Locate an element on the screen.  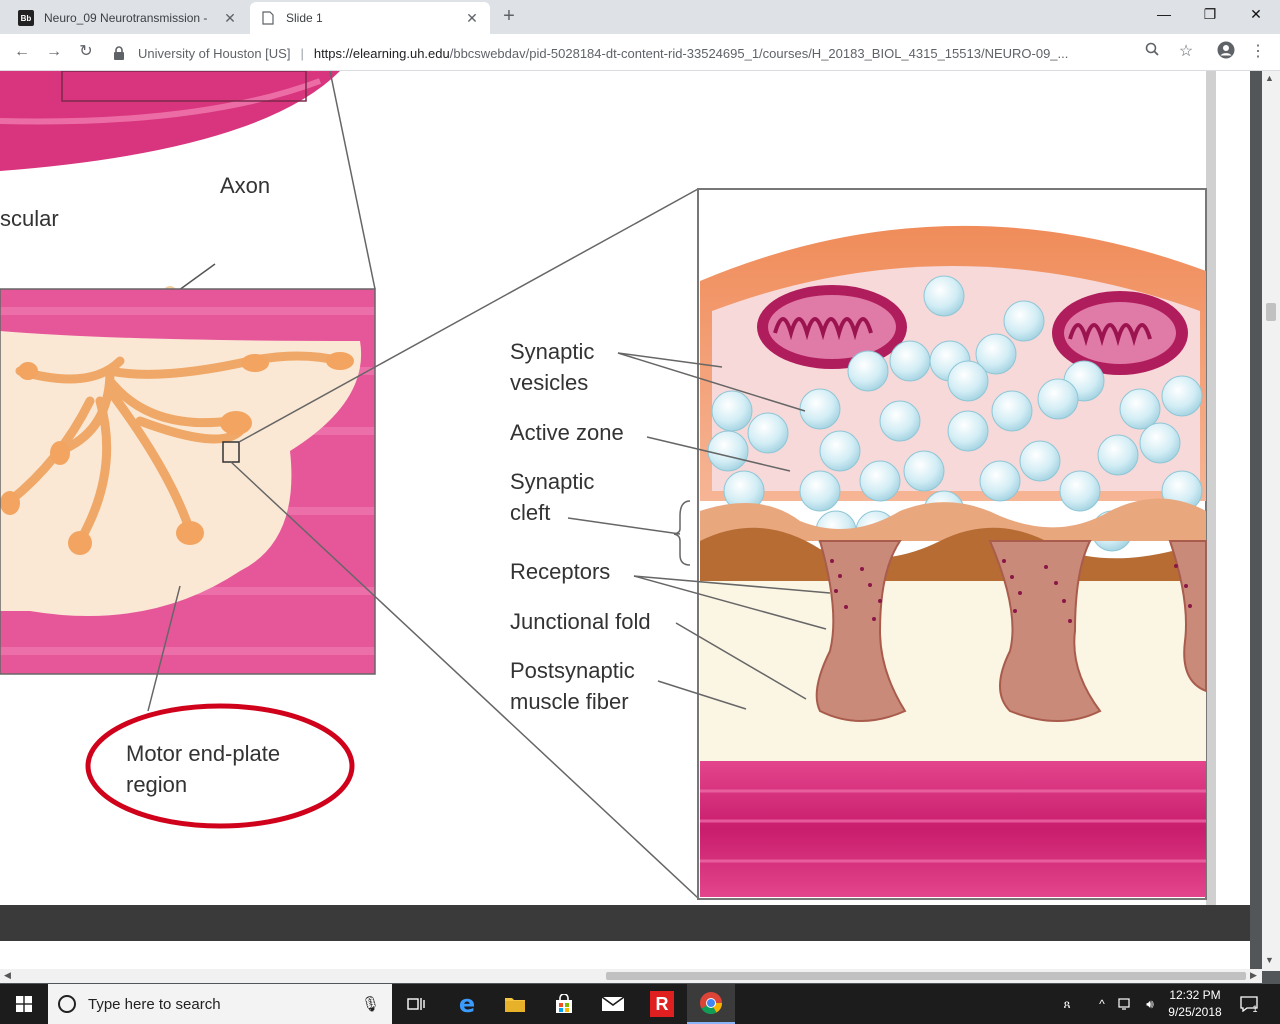
lock-icon is located at coordinates (119, 53).